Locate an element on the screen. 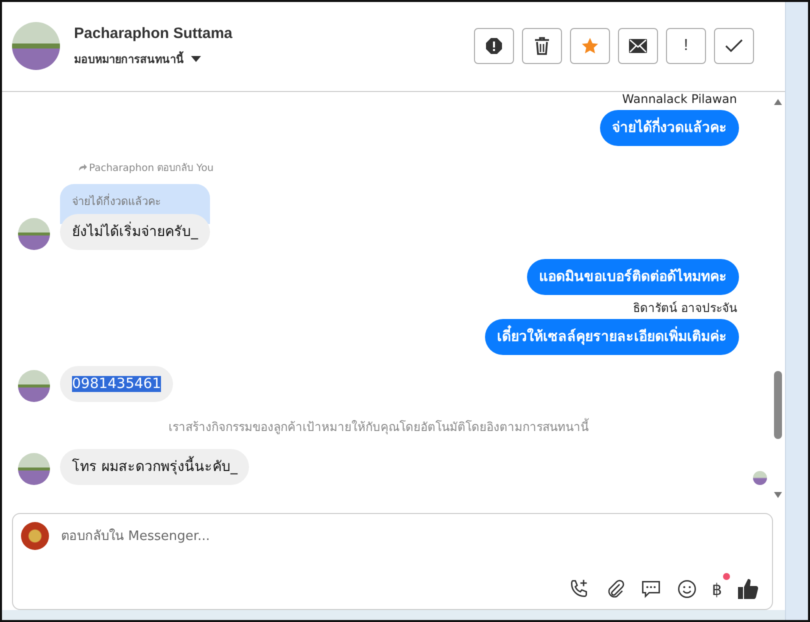 Image resolution: width=810 pixels, height=622 pixels. sent-message: เดี๋ยวให้เซลล์คุยรายละเอียดเพิ่มเติมค่ะ is located at coordinates (612, 336).